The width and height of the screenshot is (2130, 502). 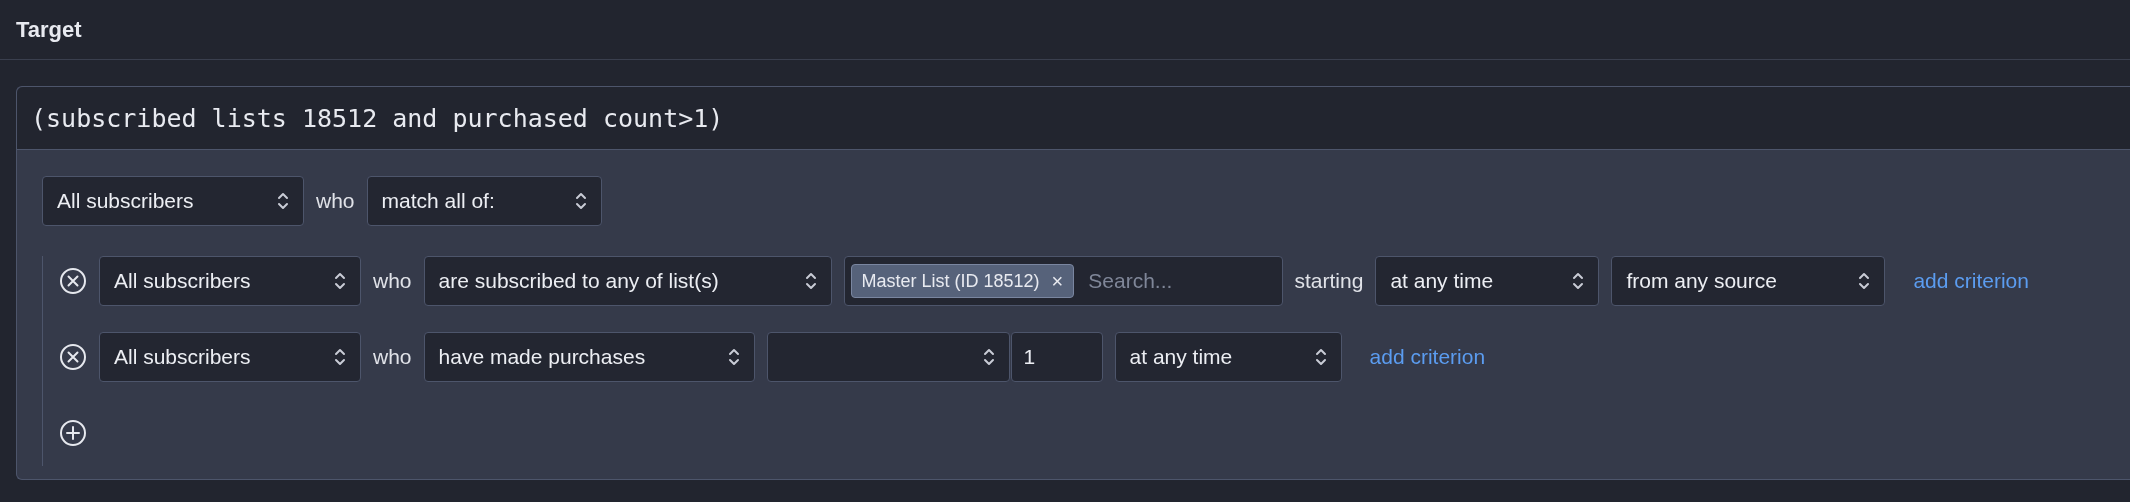 What do you see at coordinates (1057, 281) in the screenshot?
I see `tag-remove-button: ×` at bounding box center [1057, 281].